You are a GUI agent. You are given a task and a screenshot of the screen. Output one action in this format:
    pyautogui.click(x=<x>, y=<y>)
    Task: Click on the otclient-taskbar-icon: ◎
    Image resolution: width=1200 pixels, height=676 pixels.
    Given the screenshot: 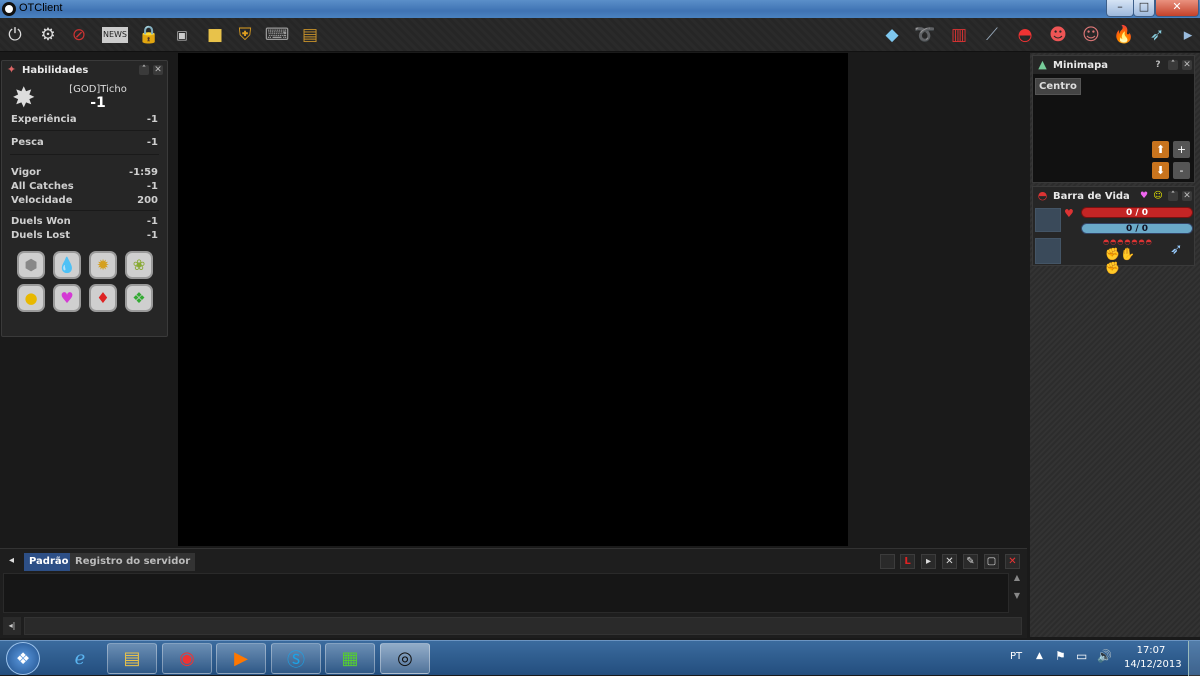 What is the action you would take?
    pyautogui.click(x=405, y=658)
    